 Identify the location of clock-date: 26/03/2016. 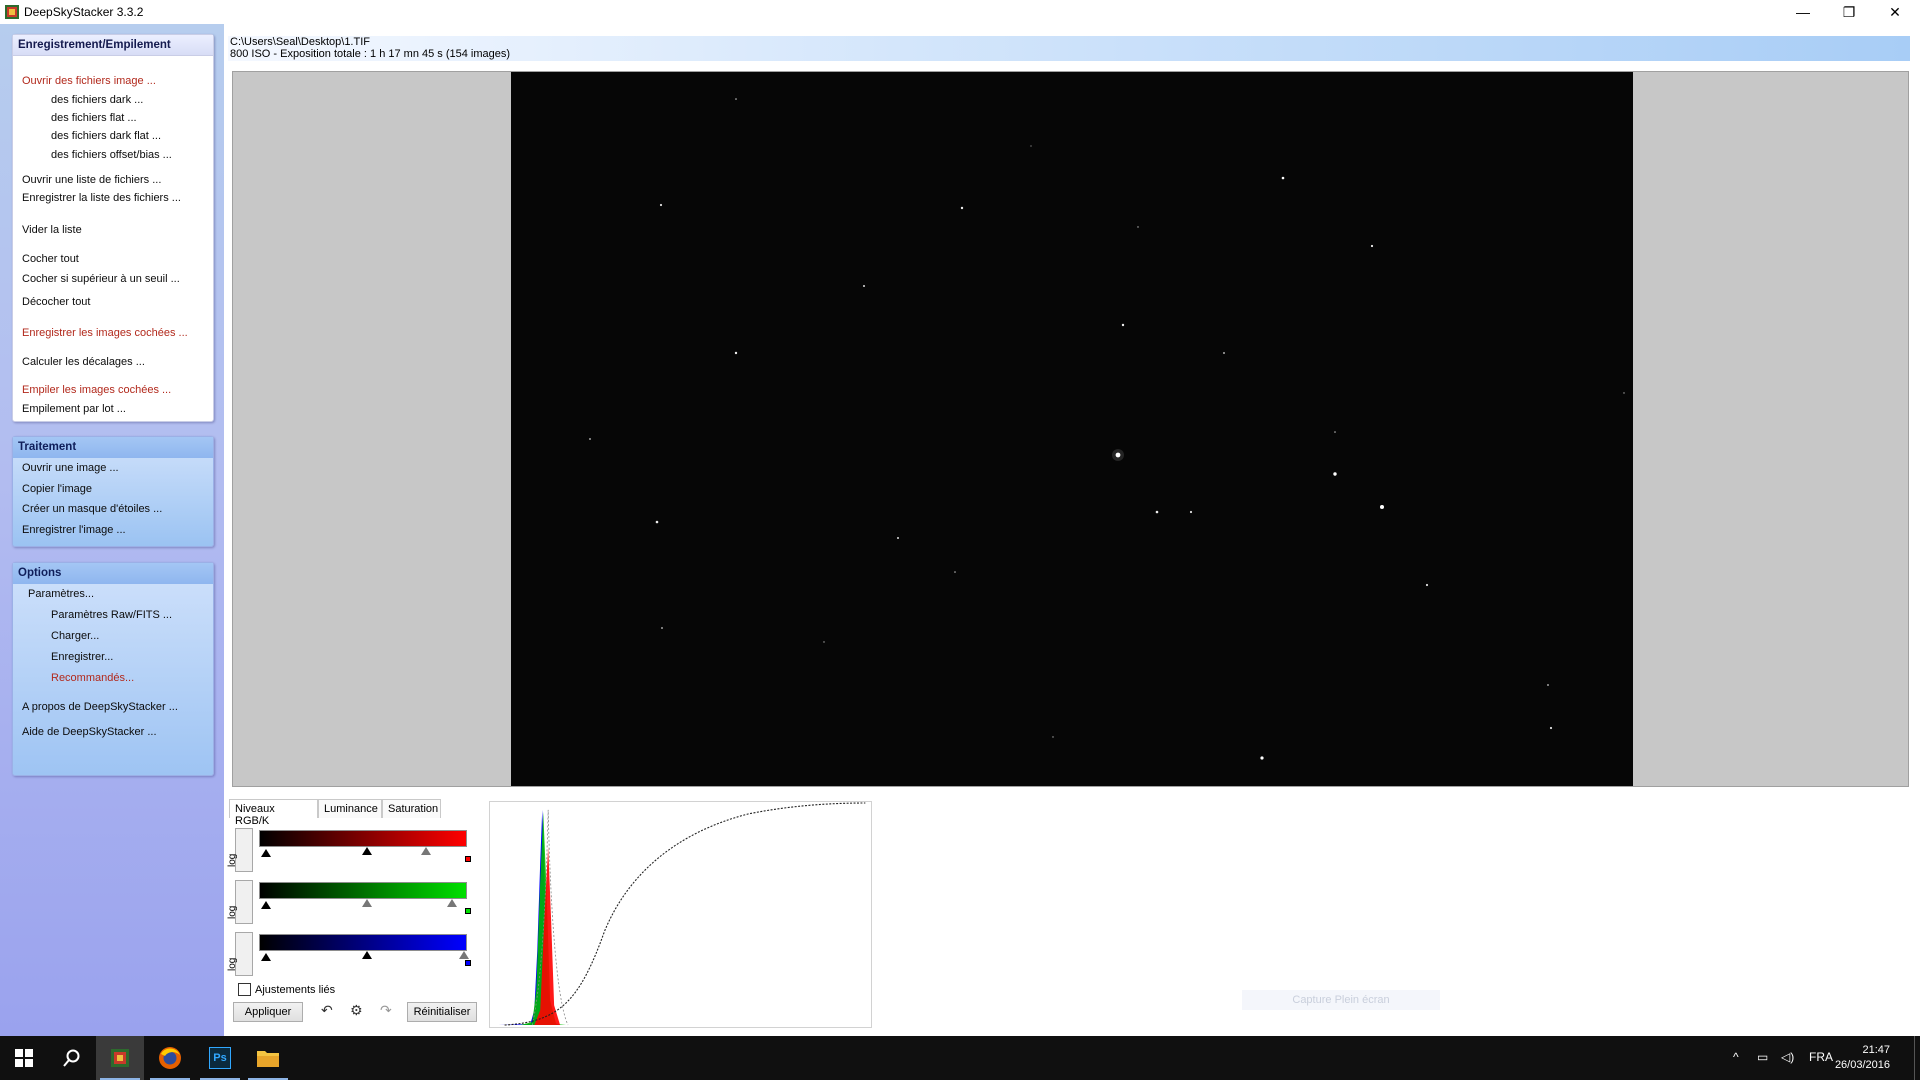
(1862, 1065).